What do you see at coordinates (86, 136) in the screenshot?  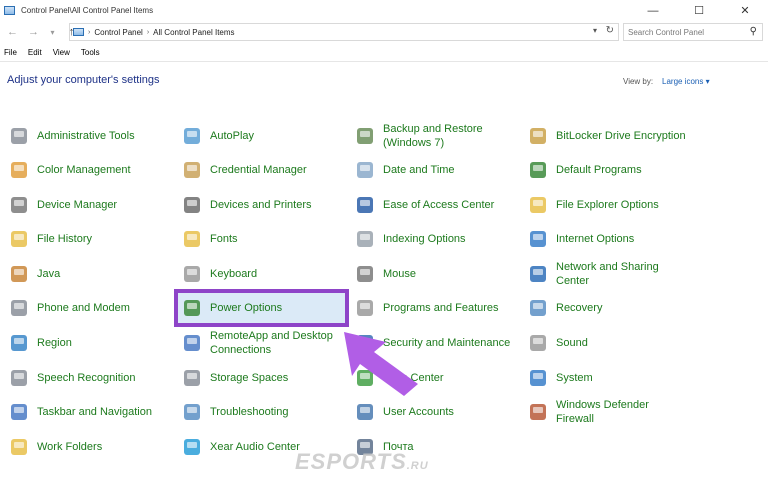 I see `item-label: Administrative Tools` at bounding box center [86, 136].